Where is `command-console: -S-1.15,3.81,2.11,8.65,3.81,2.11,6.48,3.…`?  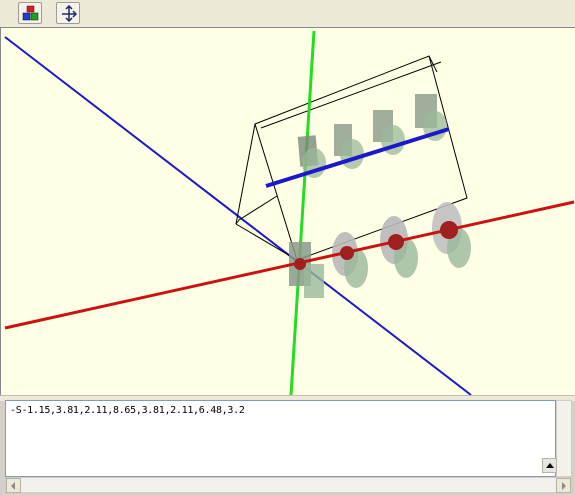
command-console: -S-1.15,3.81,2.11,8.65,3.81,2.11,6.48,3.… is located at coordinates (280, 438).